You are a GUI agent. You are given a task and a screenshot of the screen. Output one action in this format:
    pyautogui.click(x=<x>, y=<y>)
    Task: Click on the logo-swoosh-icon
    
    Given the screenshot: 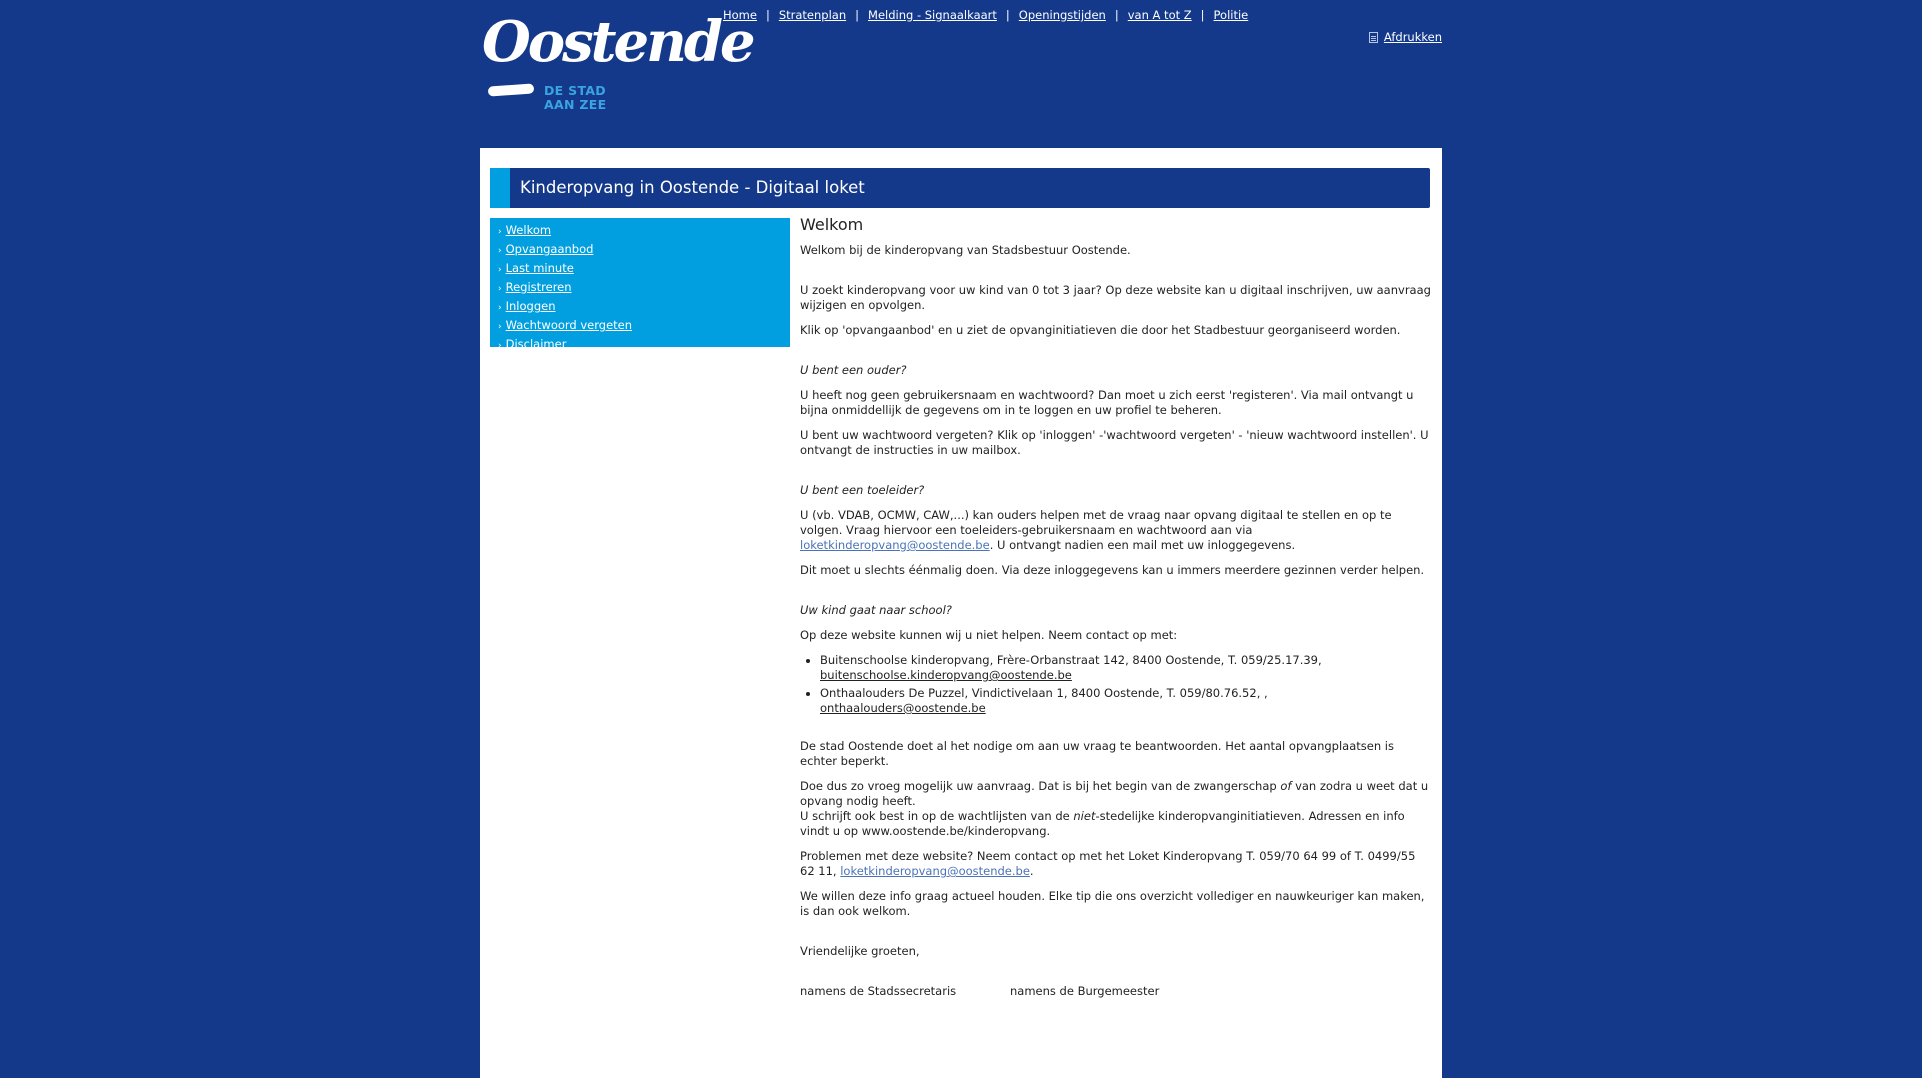 What is the action you would take?
    pyautogui.click(x=511, y=90)
    